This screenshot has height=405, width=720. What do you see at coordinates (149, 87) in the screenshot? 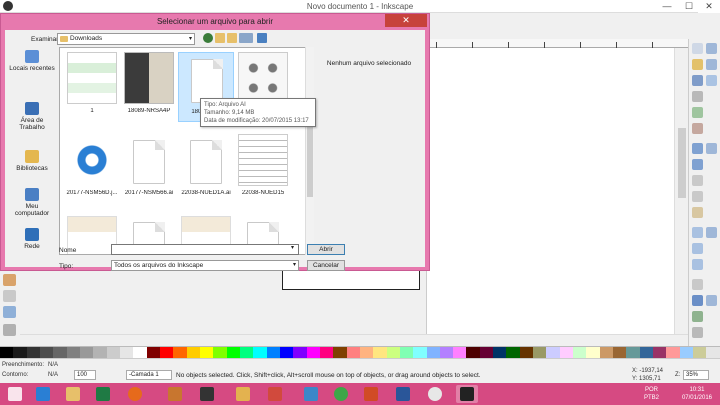
I see `file-item: 18089-NRSA4P` at bounding box center [149, 87].